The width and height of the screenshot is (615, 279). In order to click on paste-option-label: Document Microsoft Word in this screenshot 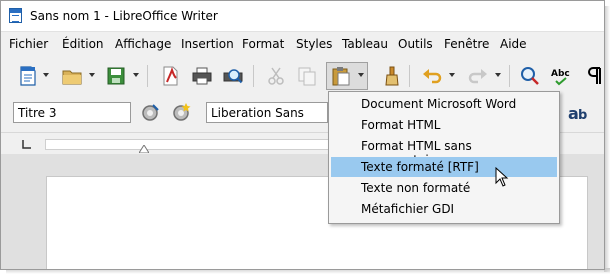, I will do `click(439, 104)`.